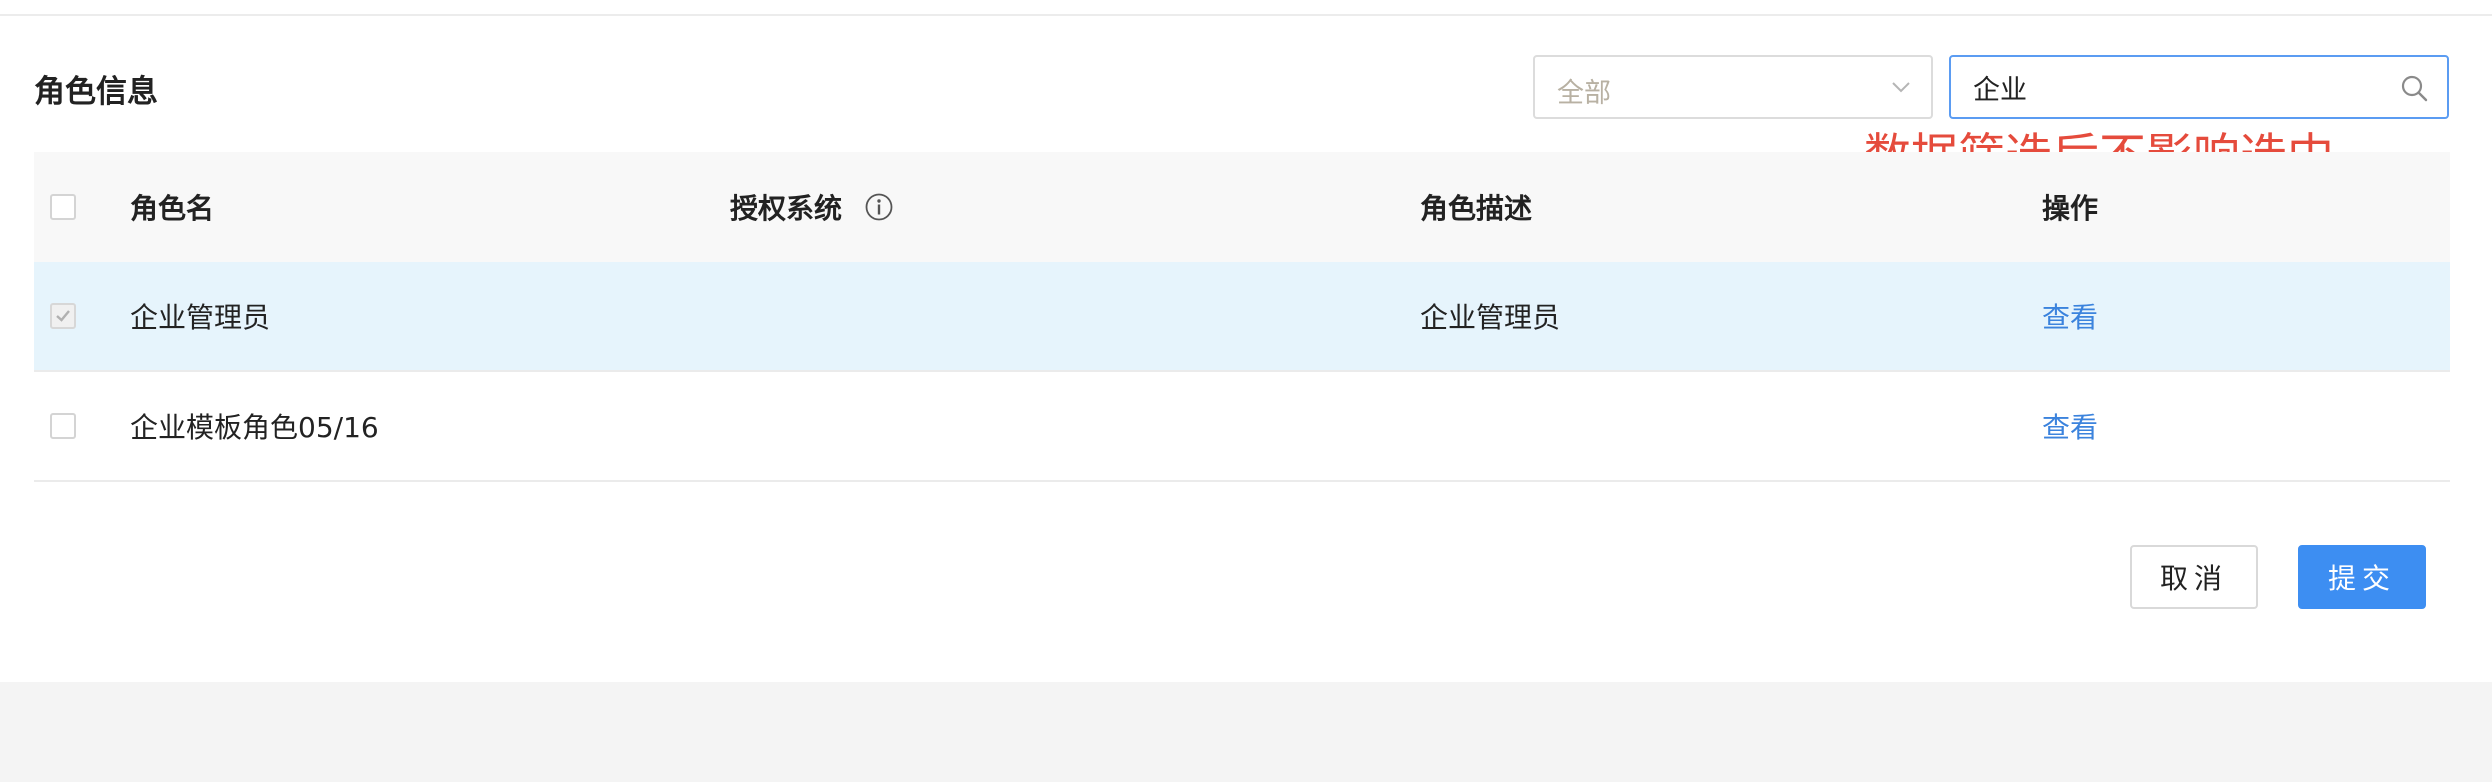  I want to click on header-role-name: 角色名, so click(172, 208).